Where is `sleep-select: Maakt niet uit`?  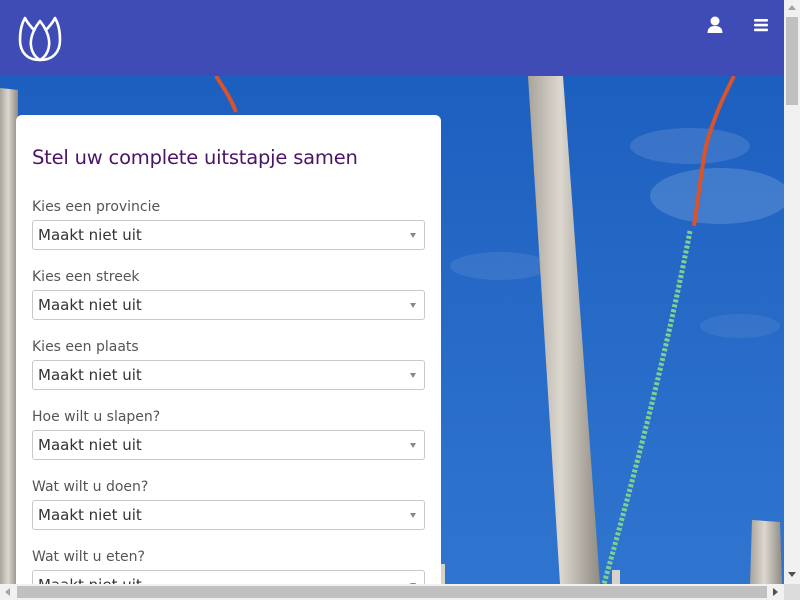
sleep-select: Maakt niet uit is located at coordinates (228, 445).